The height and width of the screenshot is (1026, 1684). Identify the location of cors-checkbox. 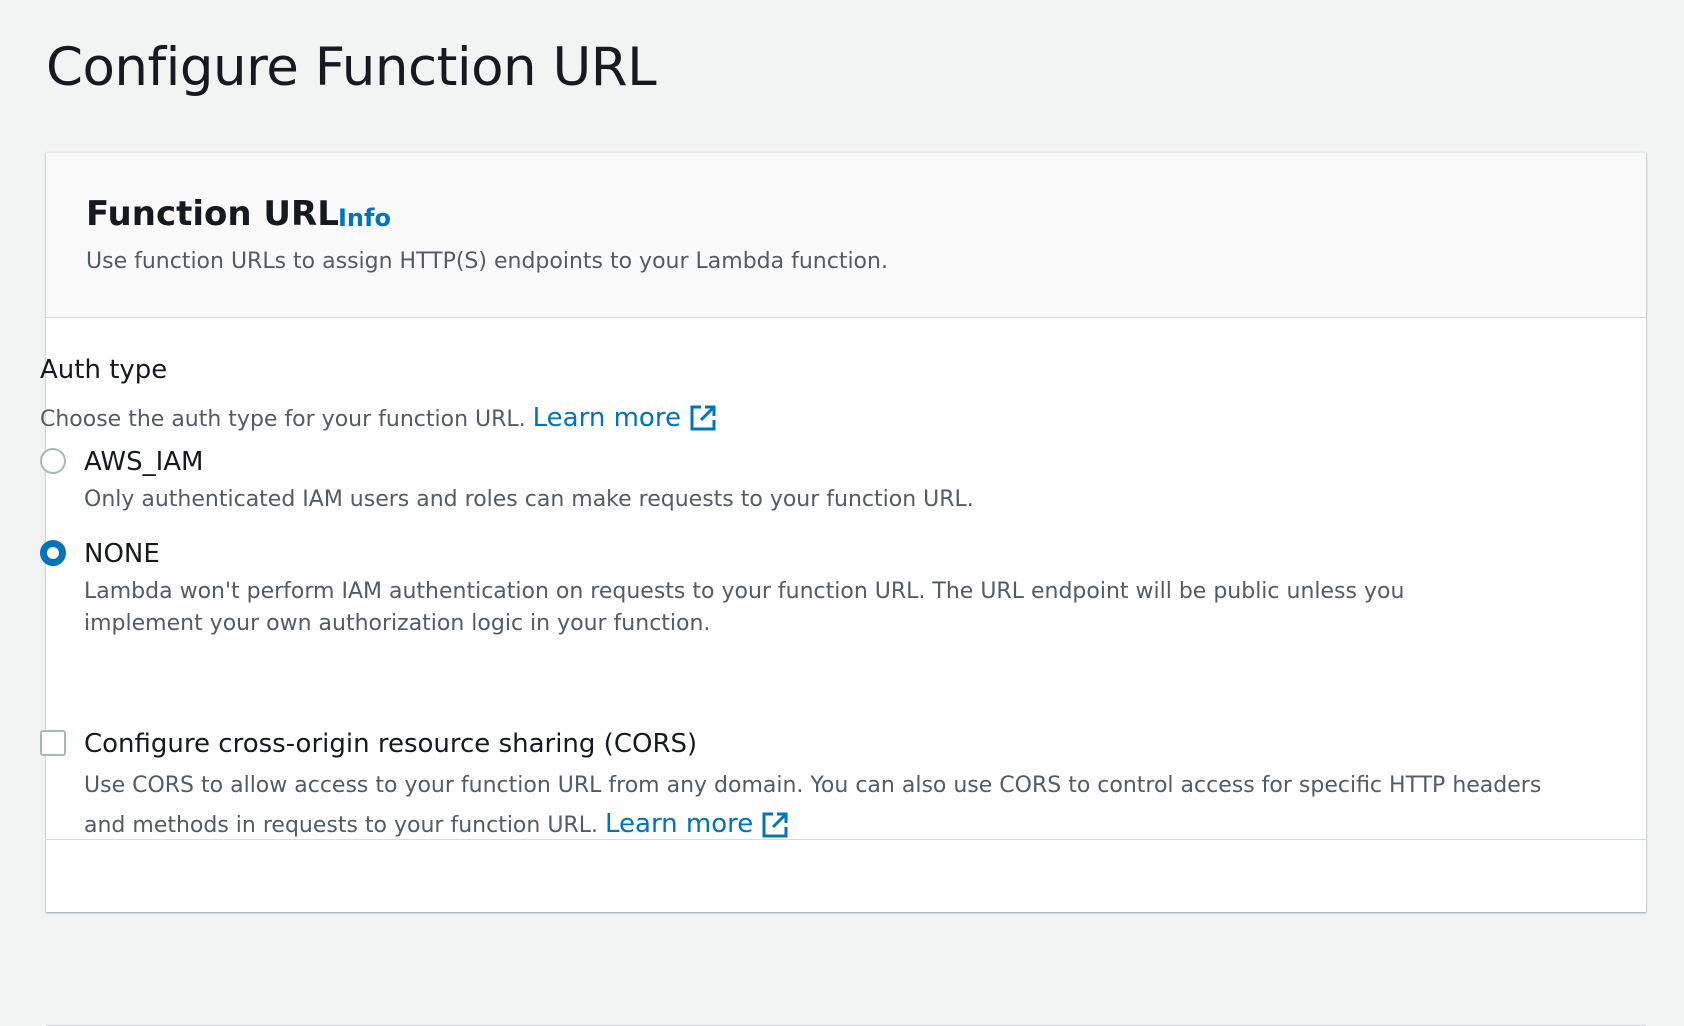
(53, 743).